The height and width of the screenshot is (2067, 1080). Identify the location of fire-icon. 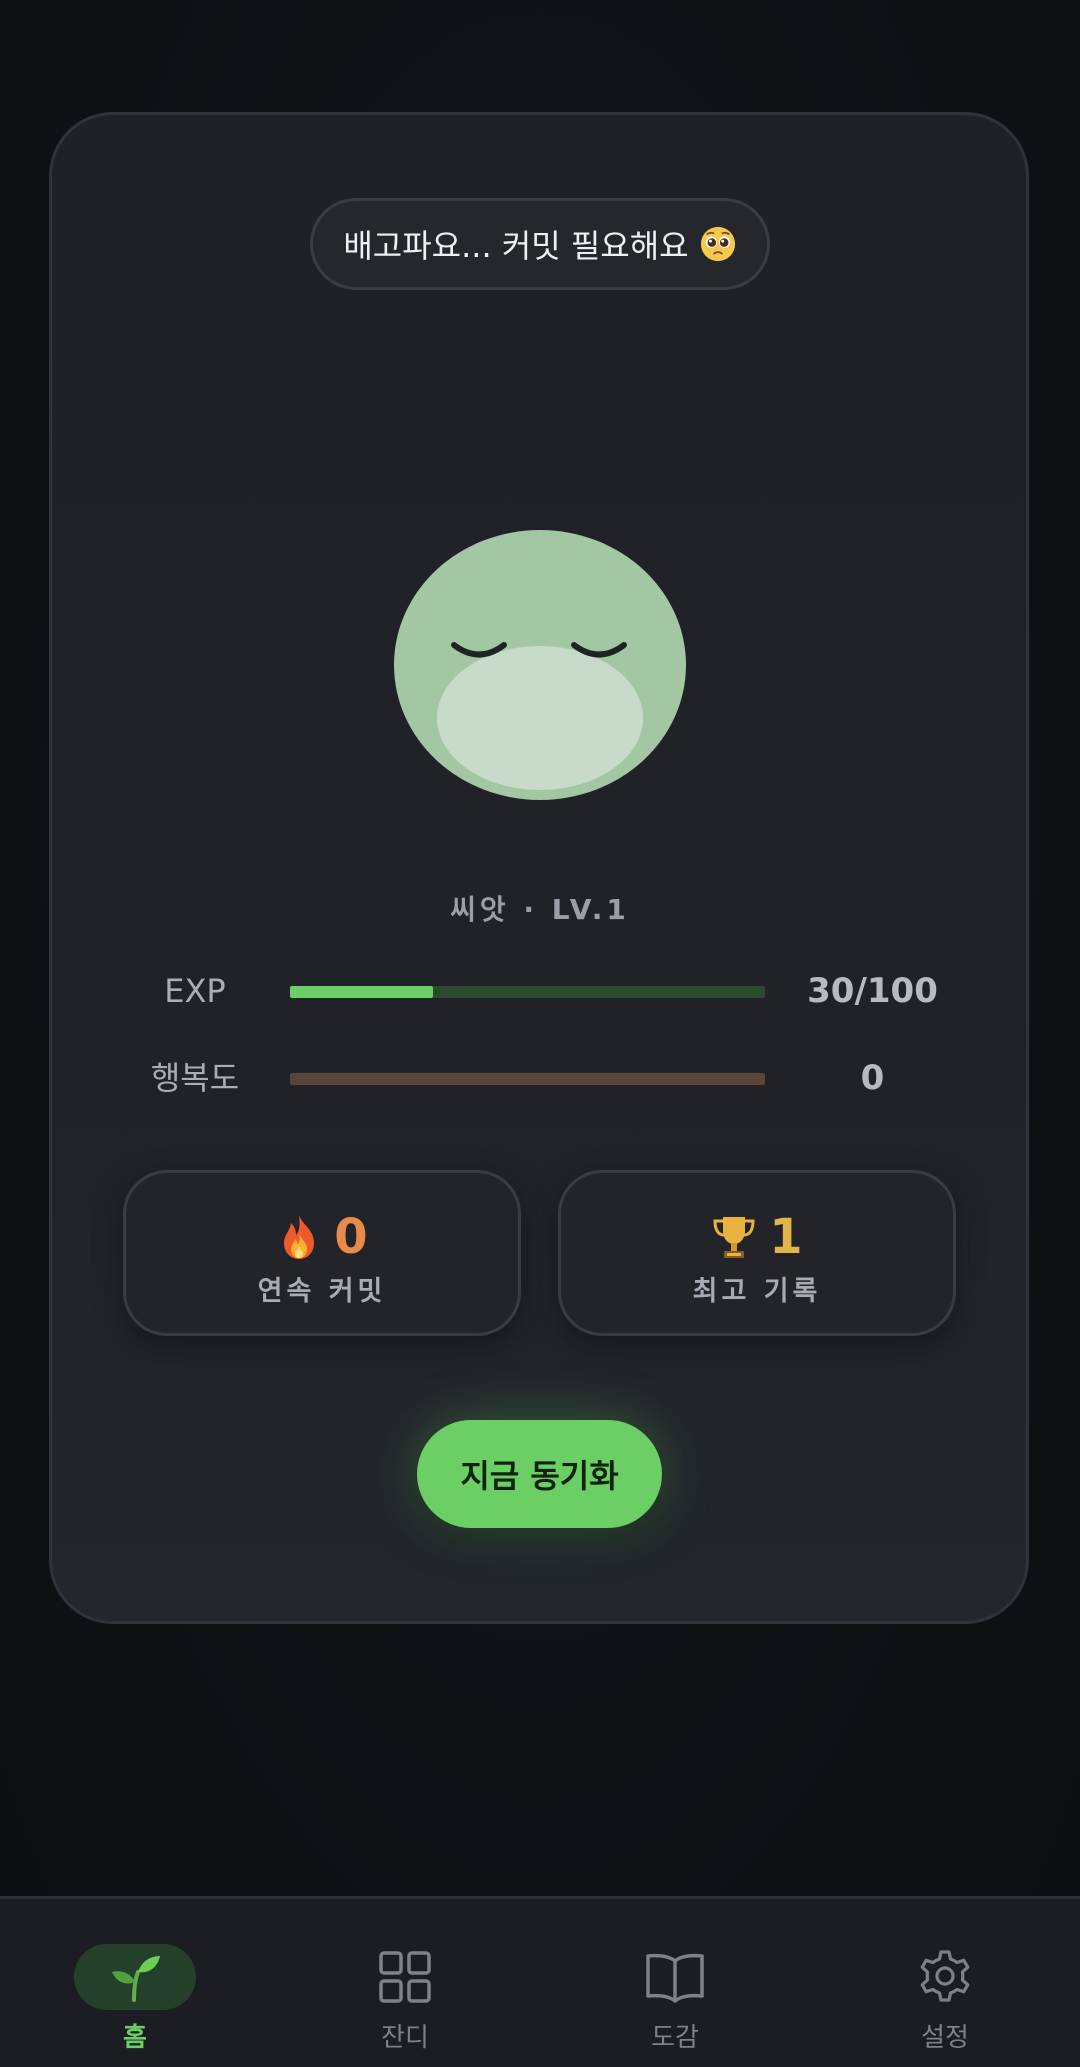
(299, 1237).